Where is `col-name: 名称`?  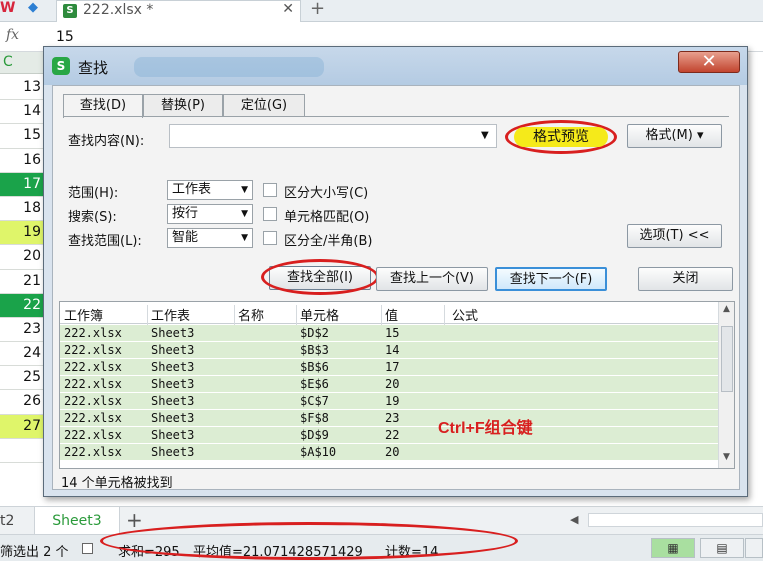
col-name: 名称 is located at coordinates (251, 314).